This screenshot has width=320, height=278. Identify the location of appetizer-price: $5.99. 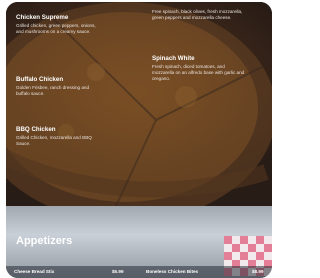
(118, 271).